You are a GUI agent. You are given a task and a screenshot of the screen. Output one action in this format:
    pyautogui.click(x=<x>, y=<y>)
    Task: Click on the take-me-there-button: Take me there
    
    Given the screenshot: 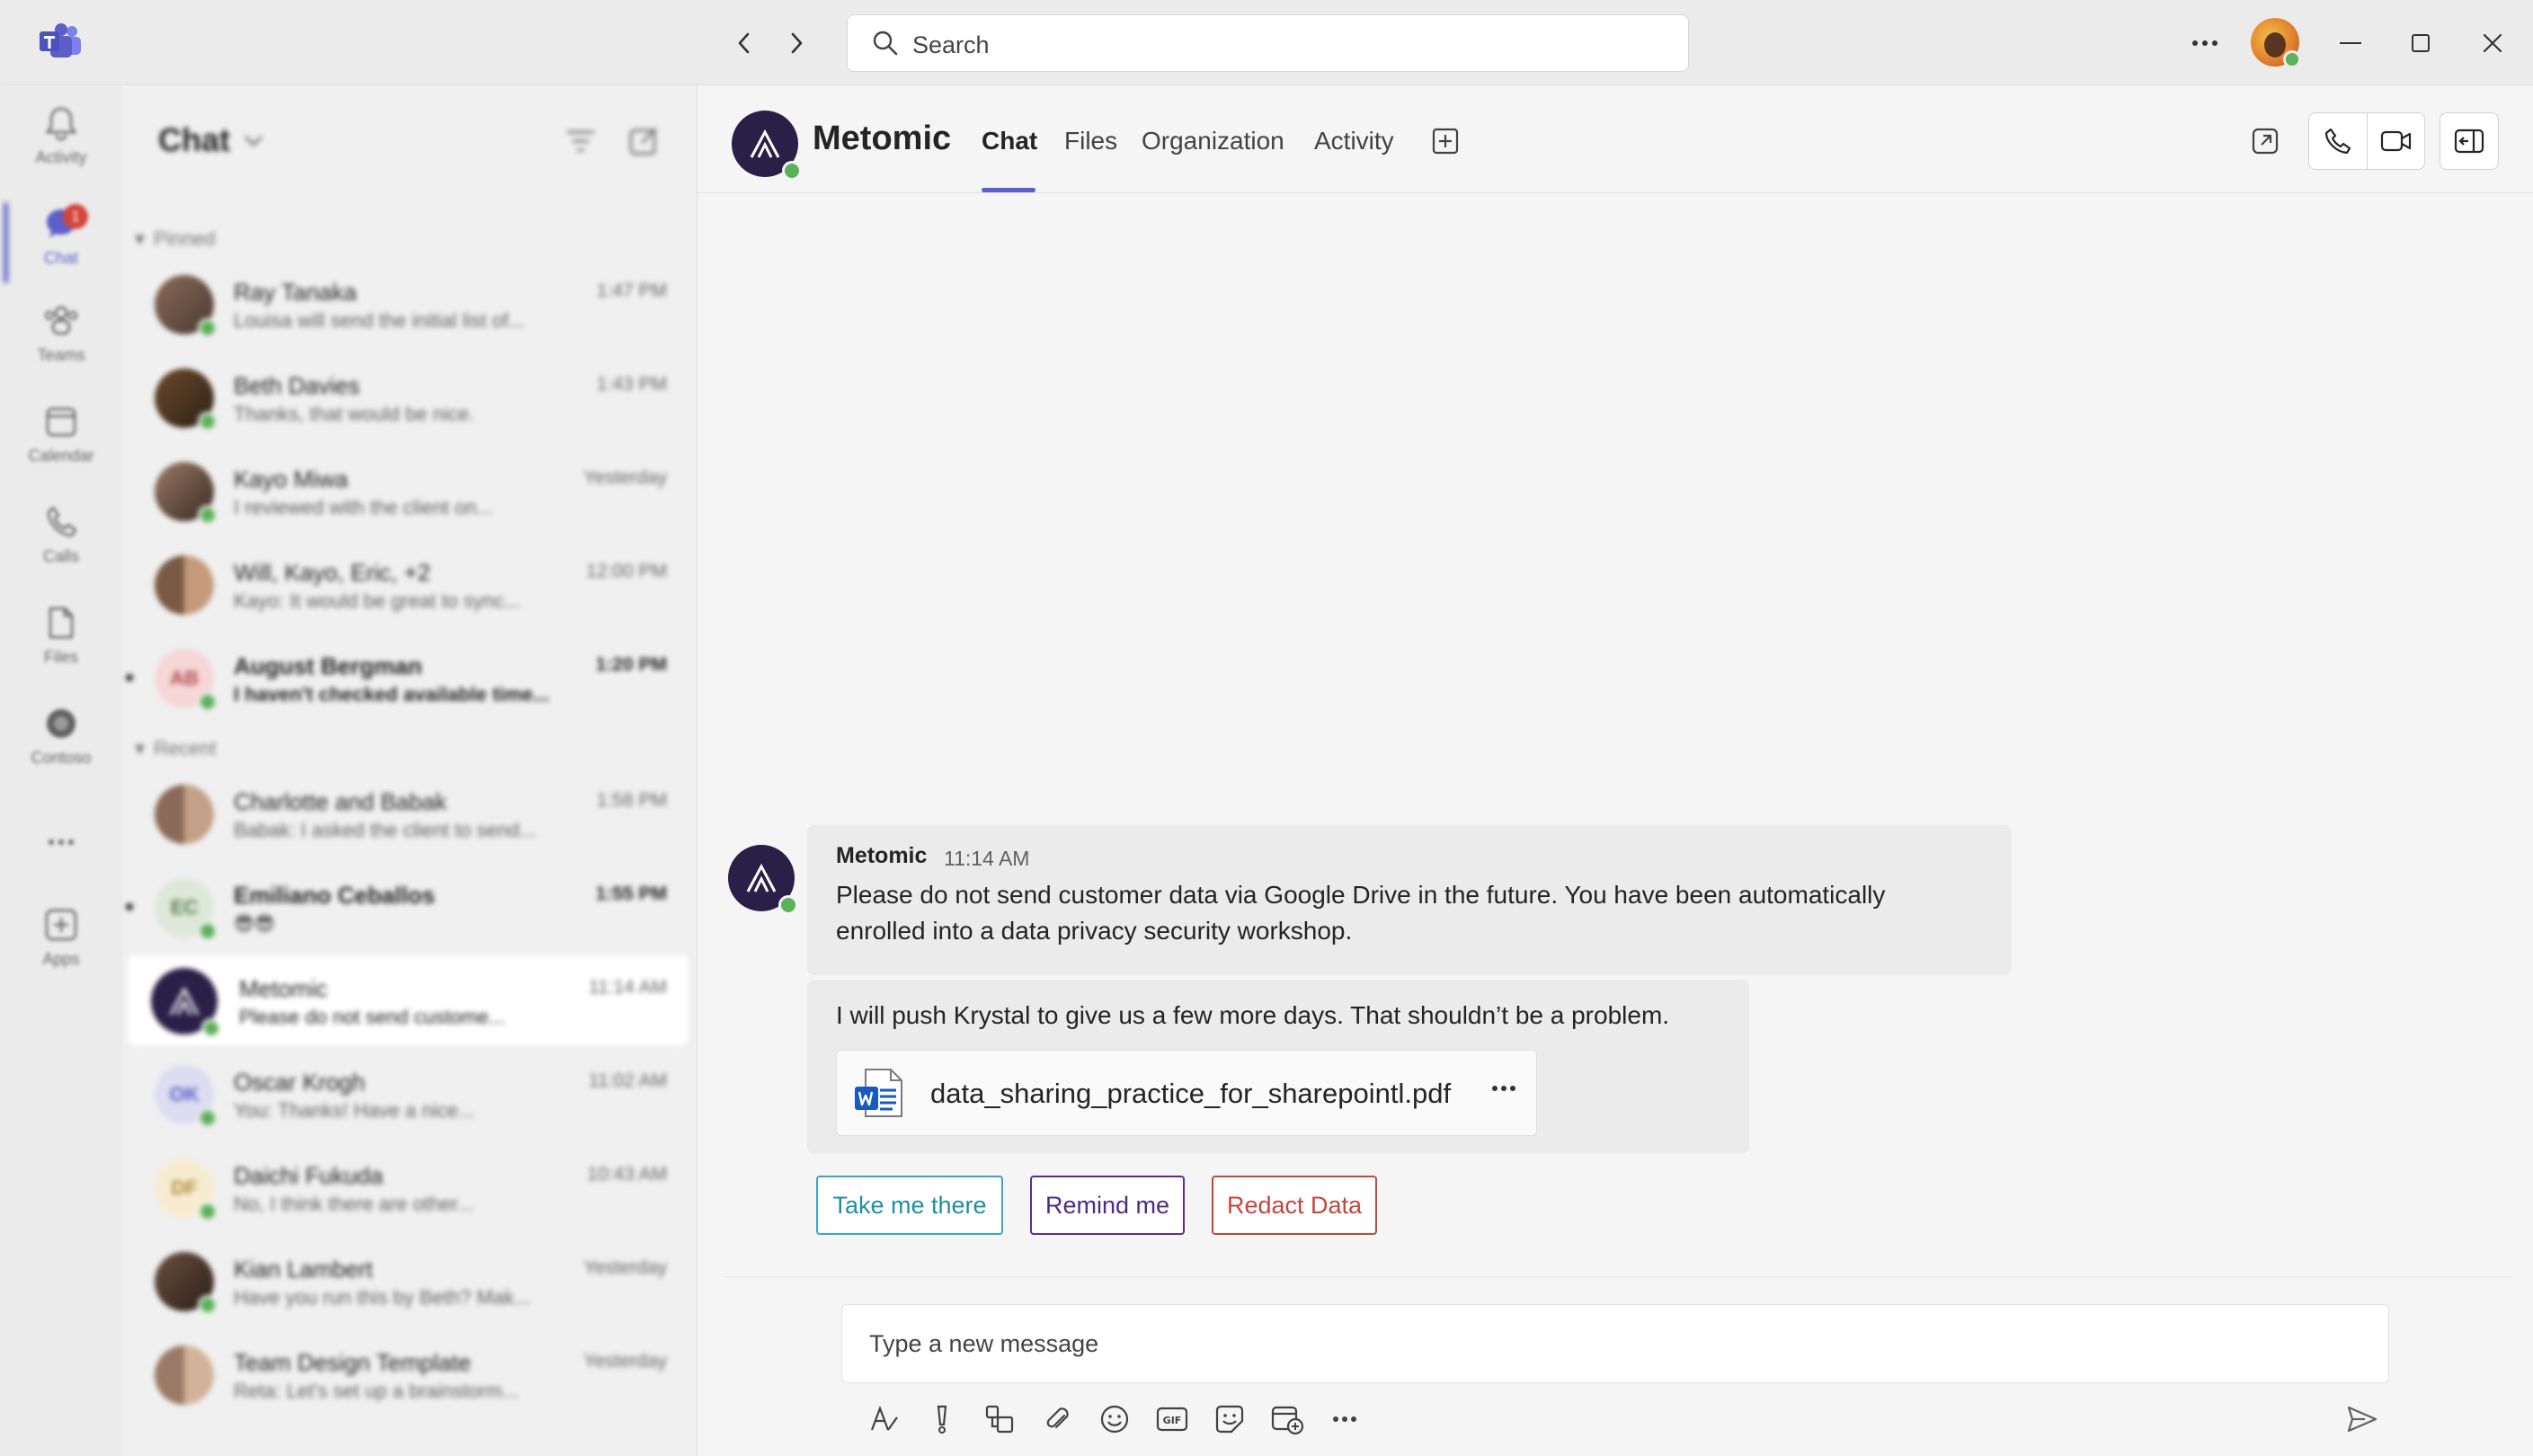 What is the action you would take?
    pyautogui.click(x=909, y=1205)
    